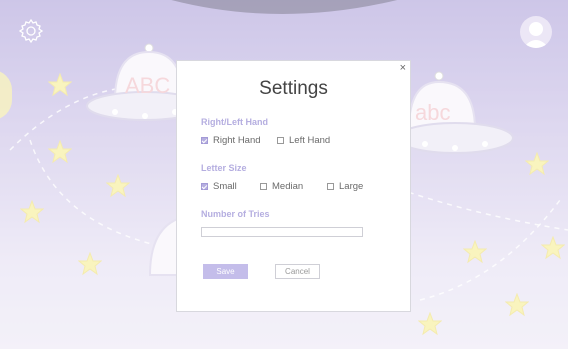  What do you see at coordinates (351, 186) in the screenshot?
I see `large-label: Large` at bounding box center [351, 186].